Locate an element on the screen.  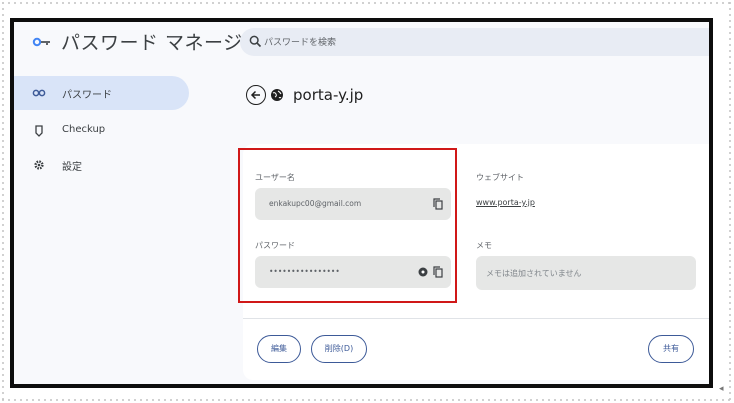
top-bar: パスワード マネージャー パスワードを検索 is located at coordinates (361, 44).